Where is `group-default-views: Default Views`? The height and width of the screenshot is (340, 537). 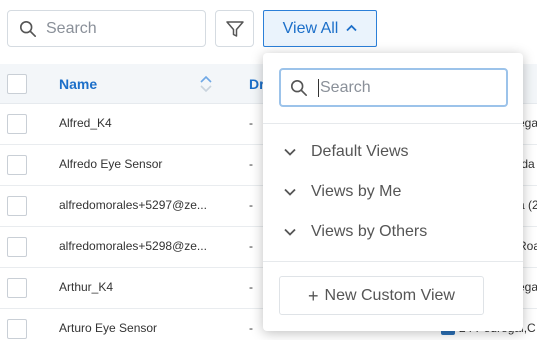 group-default-views: Default Views is located at coordinates (346, 152).